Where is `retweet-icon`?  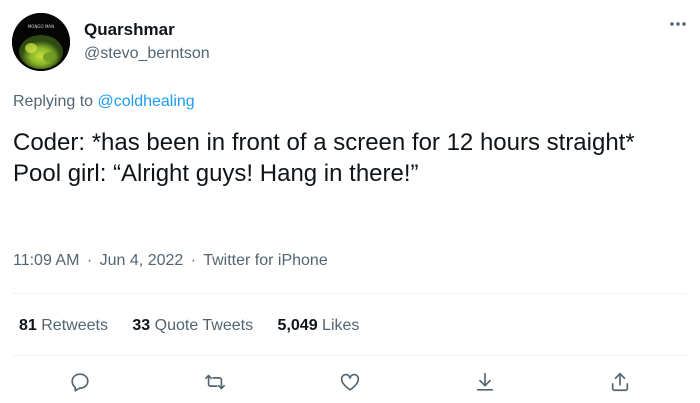 retweet-icon is located at coordinates (215, 382).